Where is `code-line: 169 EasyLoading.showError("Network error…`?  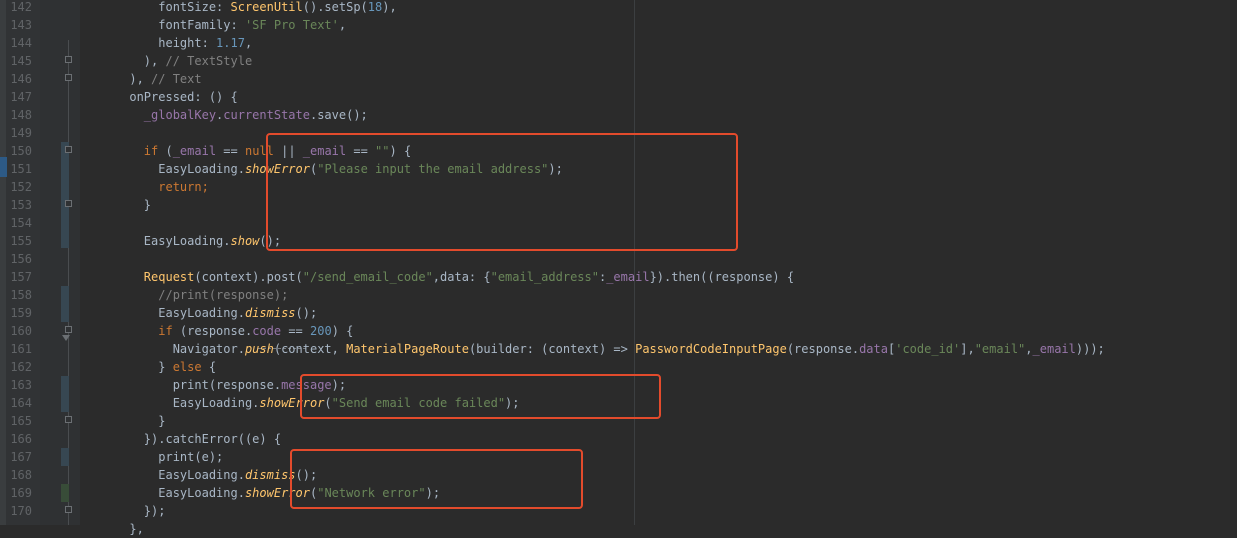 code-line: 169 EasyLoading.showError("Network error… is located at coordinates (618, 493).